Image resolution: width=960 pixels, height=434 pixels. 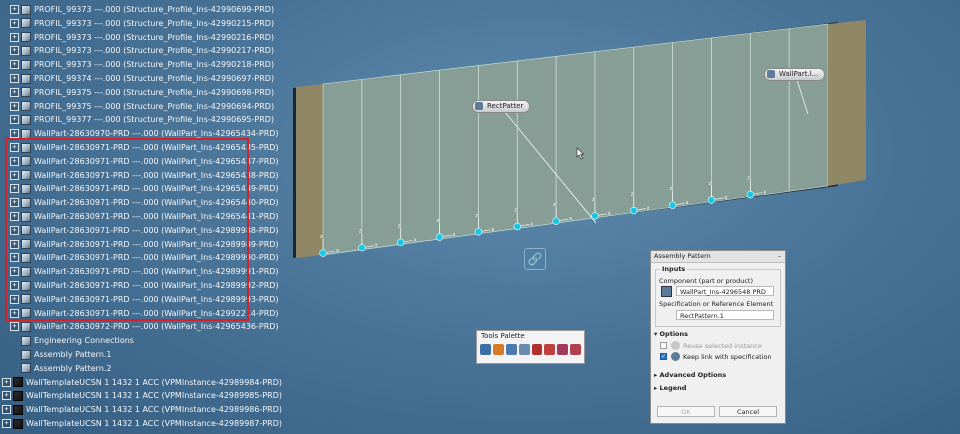 I want to click on grid-tool-icon, so click(x=511, y=349).